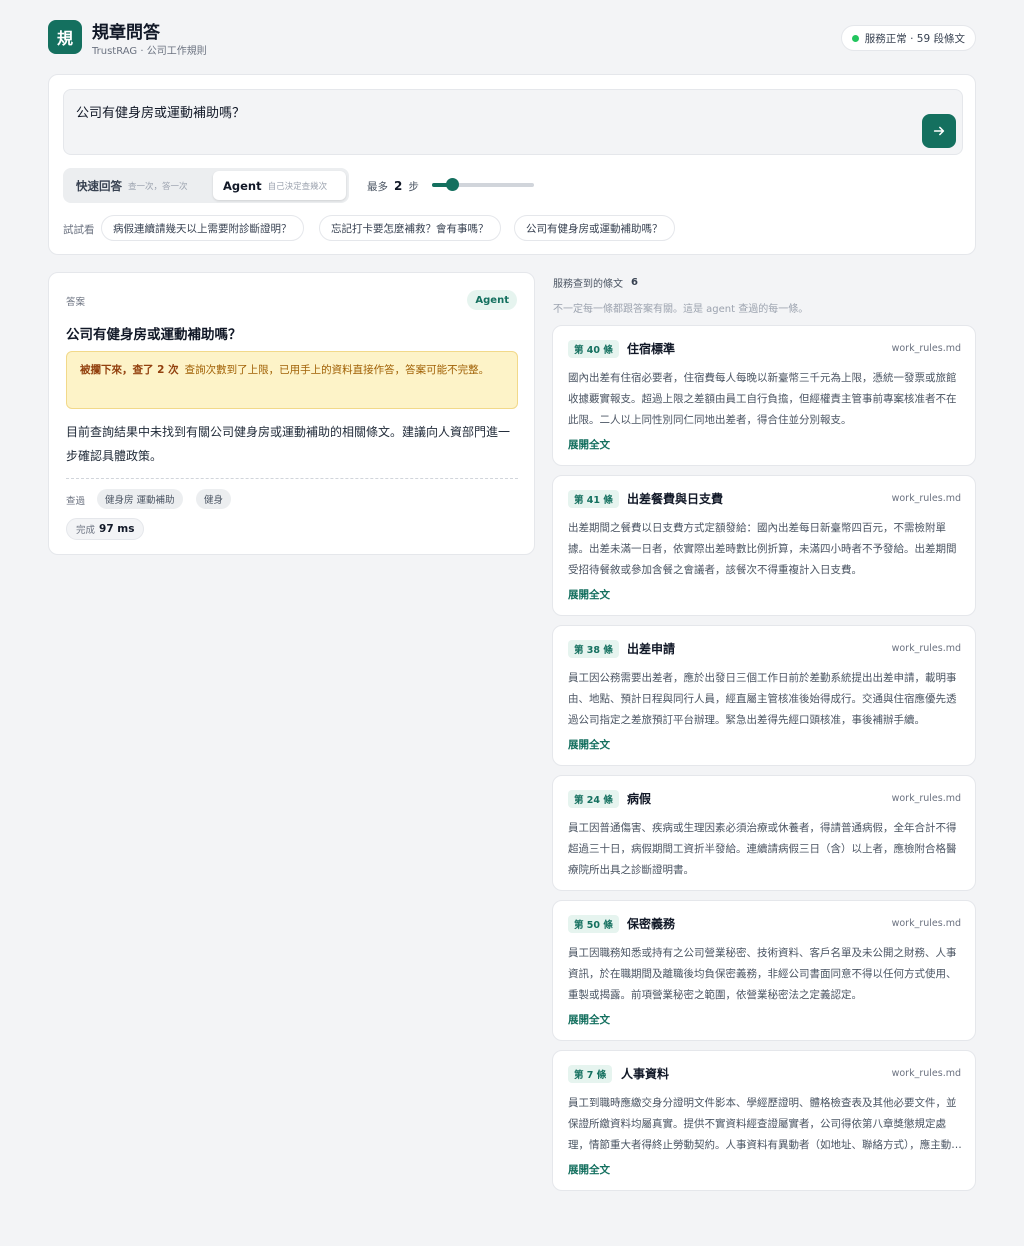 The image size is (1024, 1246). What do you see at coordinates (639, 799) in the screenshot?
I see `article-title: 病假` at bounding box center [639, 799].